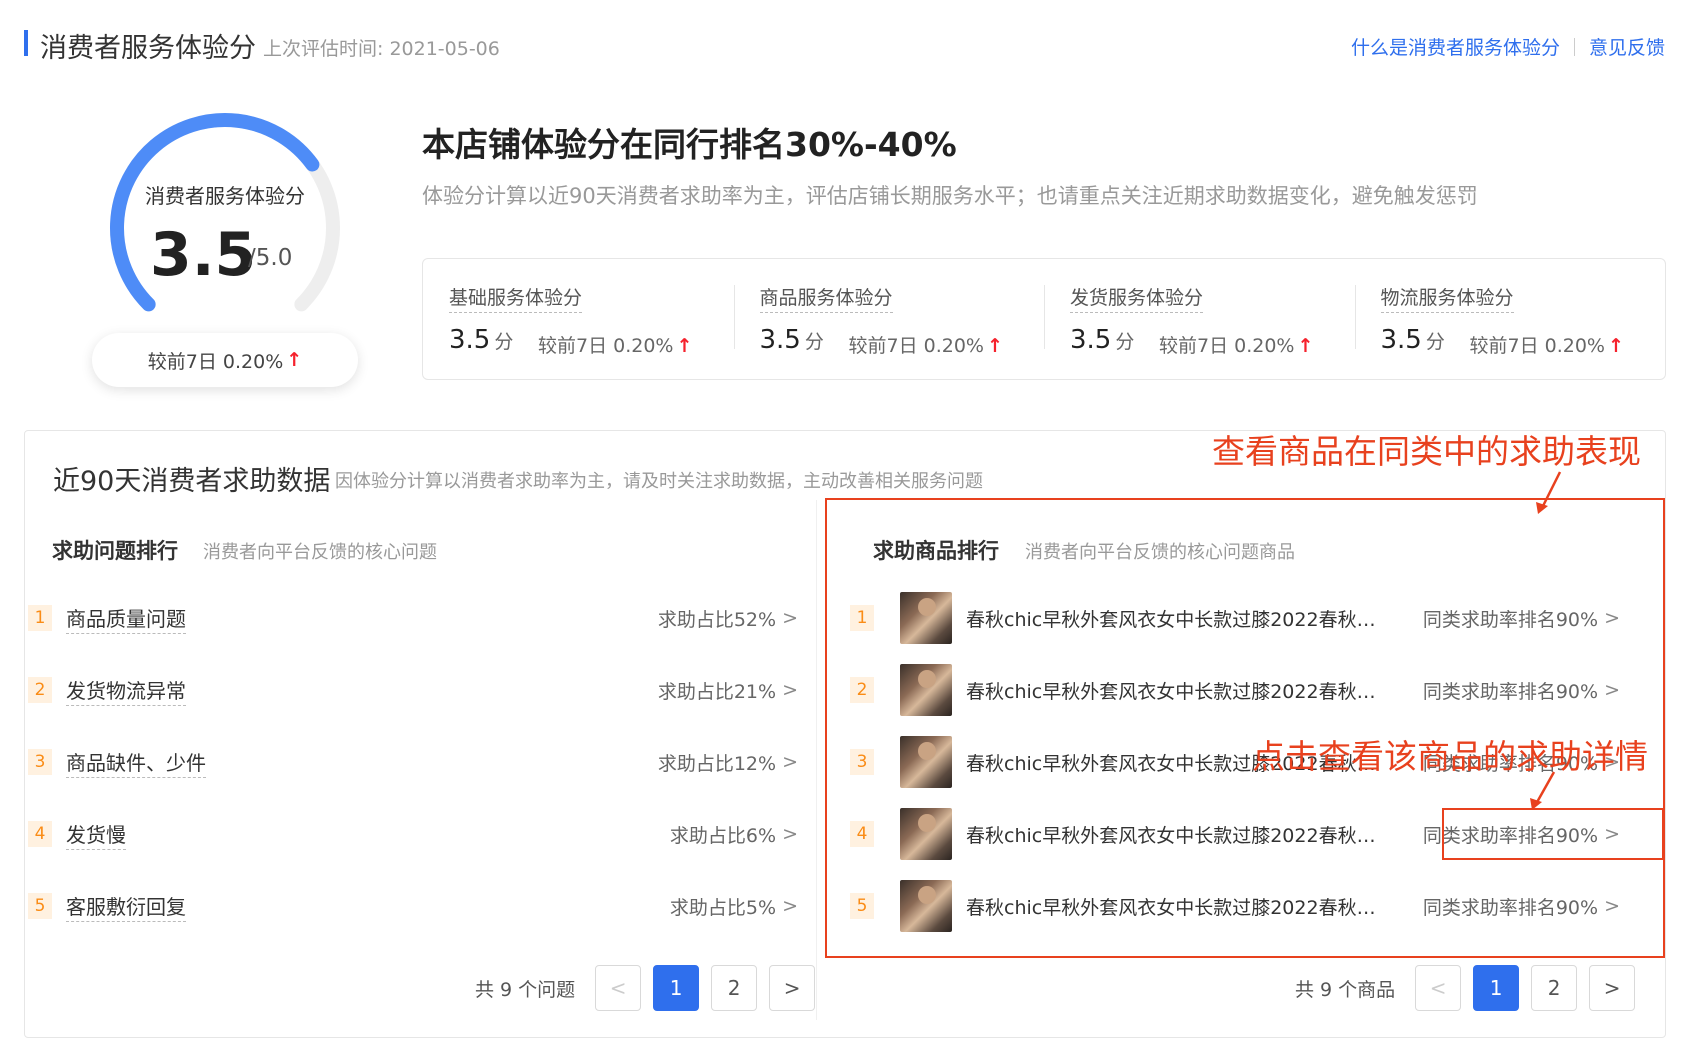 The height and width of the screenshot is (1058, 1689). What do you see at coordinates (1137, 298) in the screenshot?
I see `subscore-label: 发货服务体验分` at bounding box center [1137, 298].